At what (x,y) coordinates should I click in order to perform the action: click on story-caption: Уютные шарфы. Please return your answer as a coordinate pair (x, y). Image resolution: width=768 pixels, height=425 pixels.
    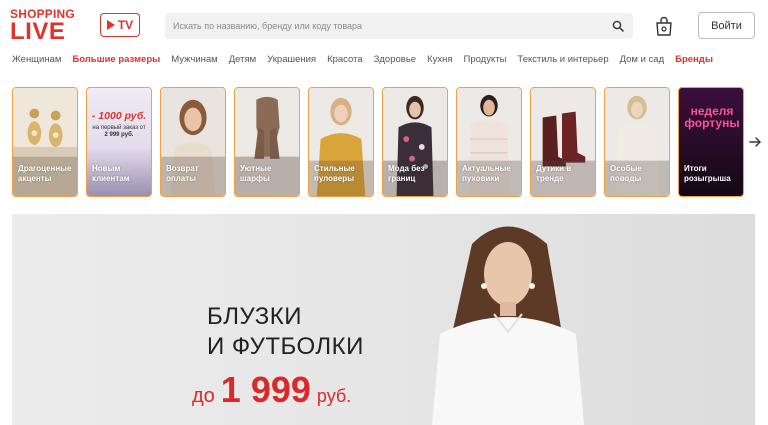
    Looking at the image, I should click on (256, 173).